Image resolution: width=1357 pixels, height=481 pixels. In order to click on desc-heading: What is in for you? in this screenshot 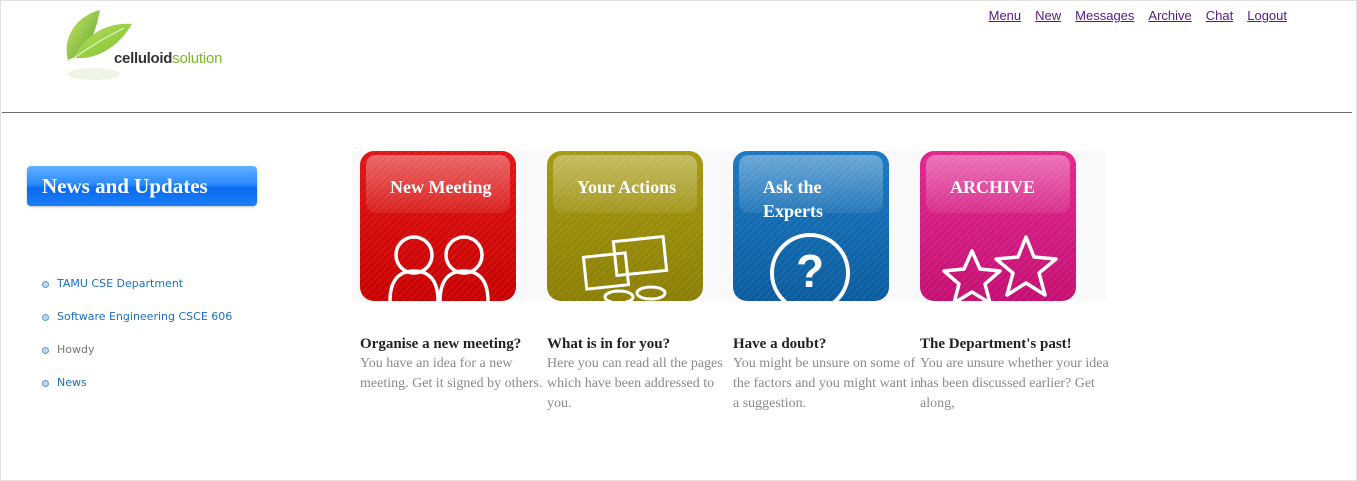, I will do `click(609, 344)`.